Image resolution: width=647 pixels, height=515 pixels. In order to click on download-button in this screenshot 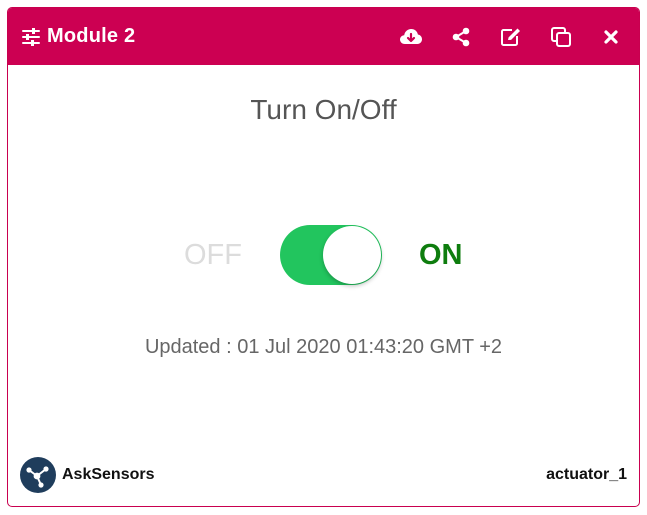, I will do `click(411, 37)`.